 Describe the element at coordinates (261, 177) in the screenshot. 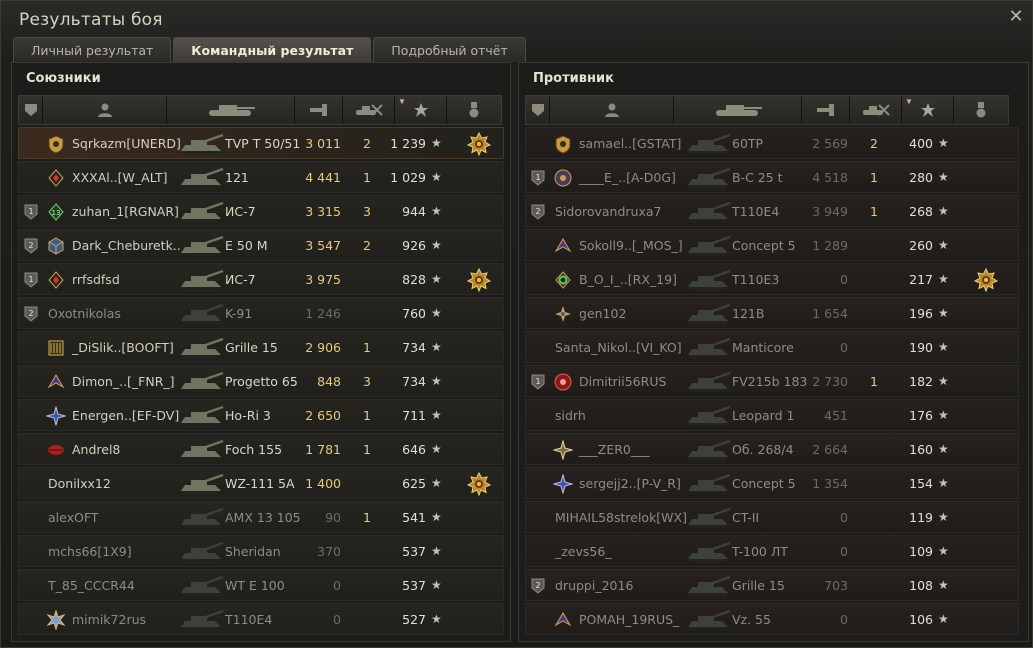

I see `ally-row: XXXAl..[W_ALT] 121 4 441 1 1 029 ★` at that location.